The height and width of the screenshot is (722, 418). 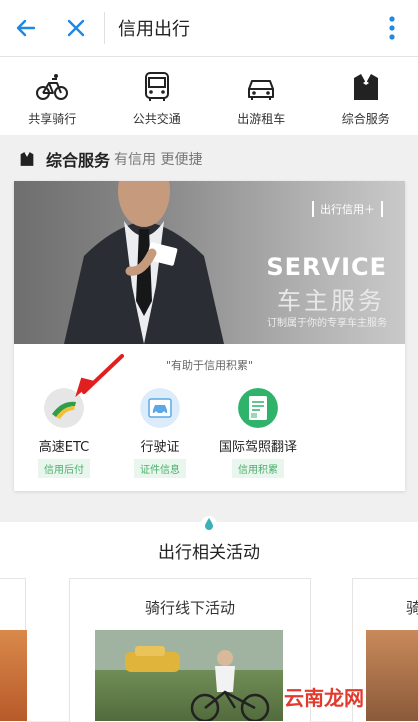 What do you see at coordinates (78, 159) in the screenshot?
I see `section-title: 综合服务` at bounding box center [78, 159].